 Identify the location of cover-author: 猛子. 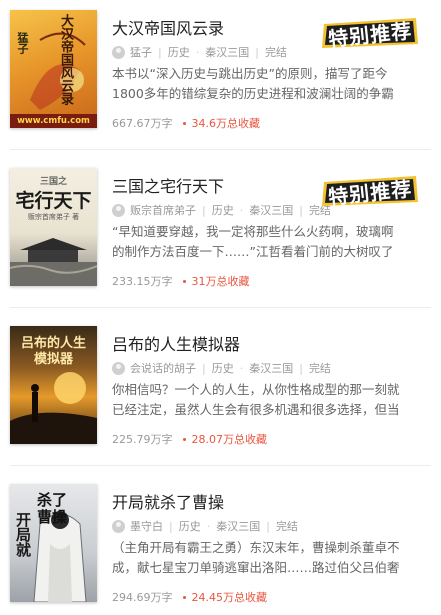
(22, 43).